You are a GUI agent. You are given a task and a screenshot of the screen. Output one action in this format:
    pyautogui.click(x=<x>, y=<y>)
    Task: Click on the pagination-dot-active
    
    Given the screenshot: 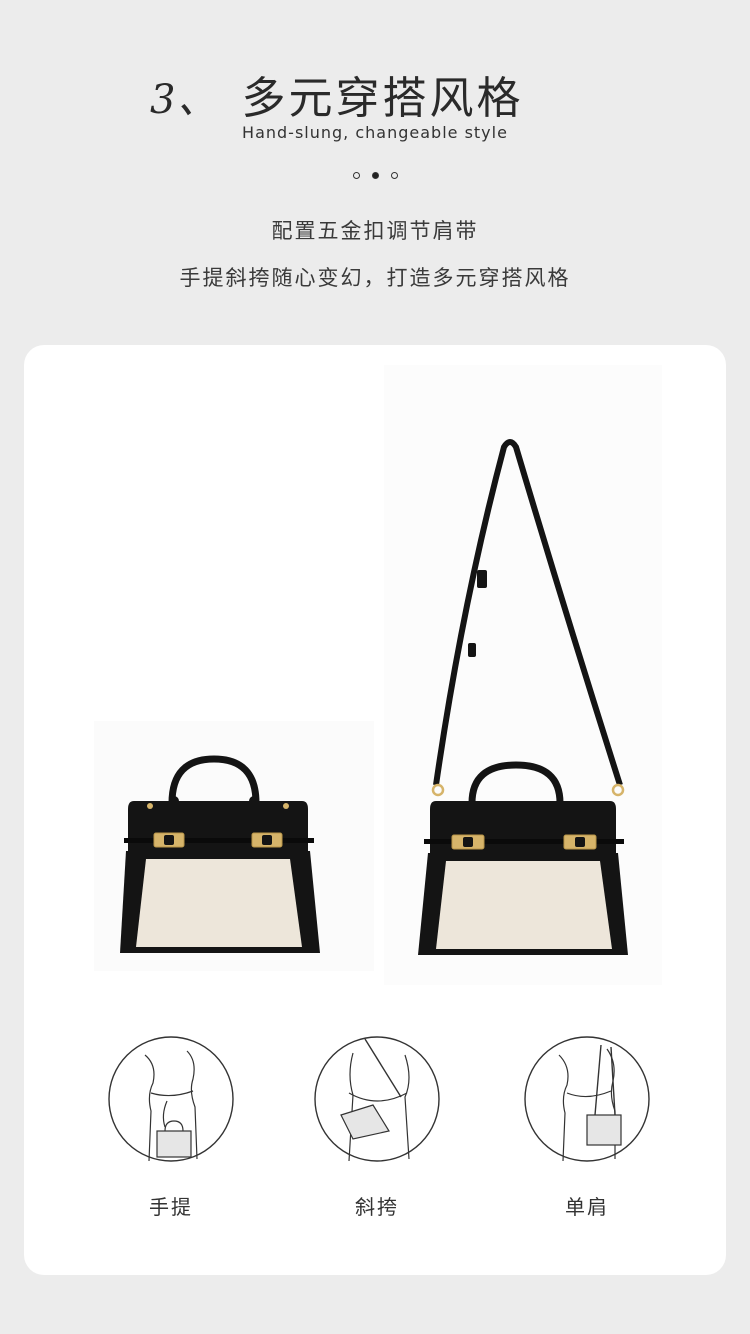 What is the action you would take?
    pyautogui.click(x=375, y=175)
    